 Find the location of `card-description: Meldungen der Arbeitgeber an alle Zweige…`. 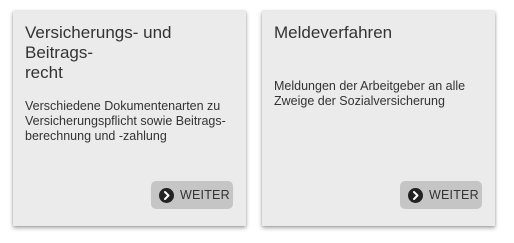

card-description: Meldungen der Arbeitgeber an alle Zweige… is located at coordinates (370, 93).